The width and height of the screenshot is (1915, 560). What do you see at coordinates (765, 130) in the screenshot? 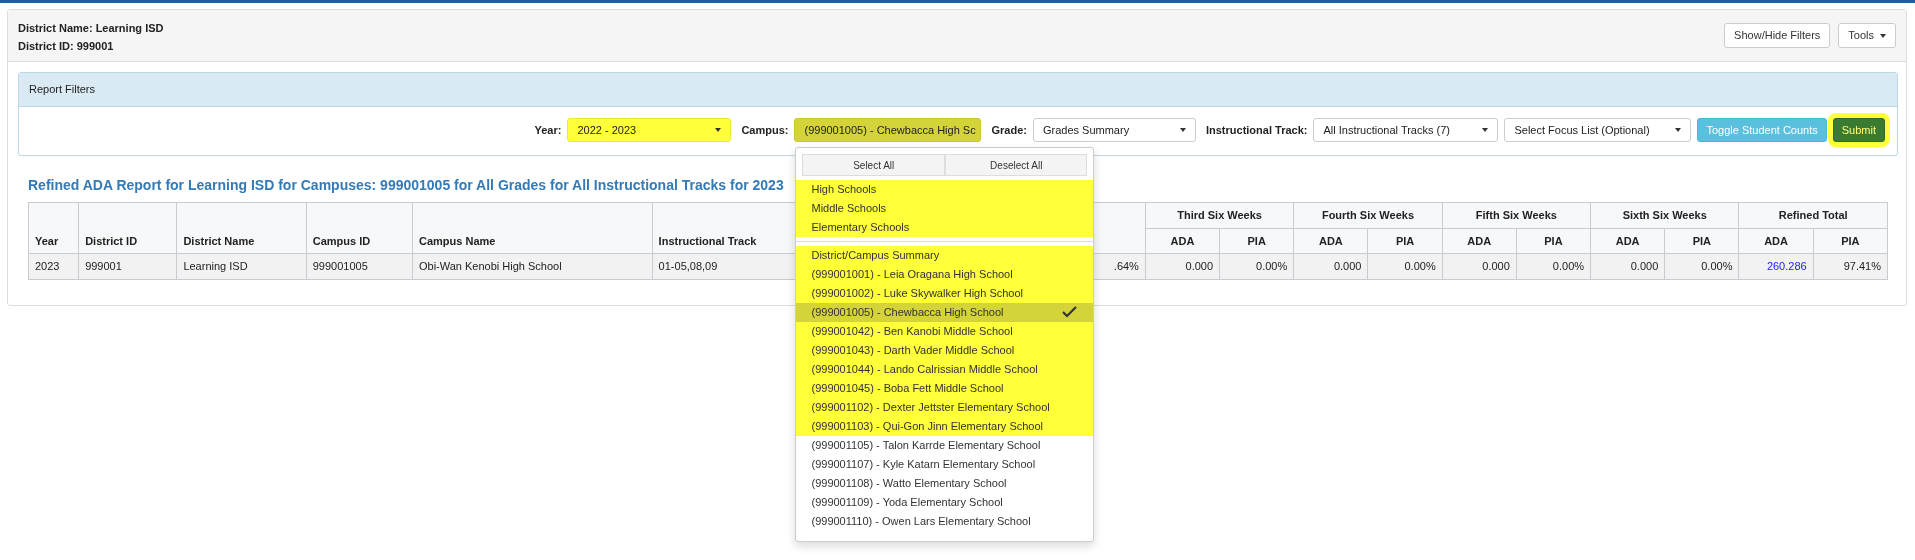
I see `field-label: Campus:` at bounding box center [765, 130].